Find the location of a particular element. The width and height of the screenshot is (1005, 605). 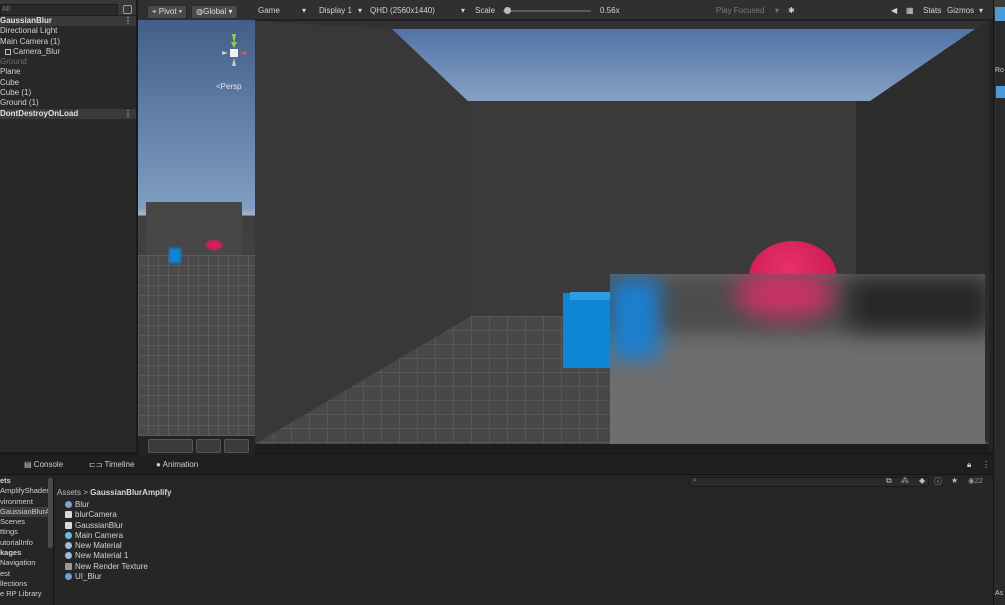

asset-label: Blur is located at coordinates (82, 504).